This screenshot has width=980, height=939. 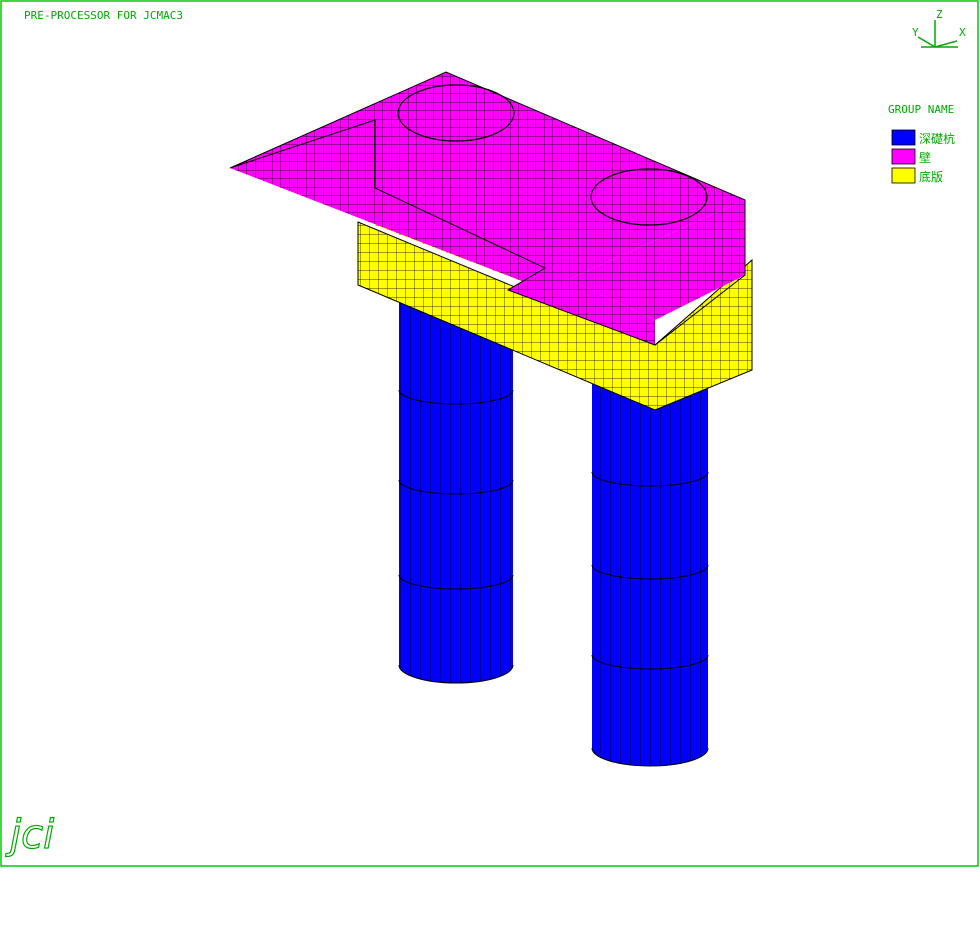 I want to click on legend-item-wall: 壁, so click(x=911, y=156).